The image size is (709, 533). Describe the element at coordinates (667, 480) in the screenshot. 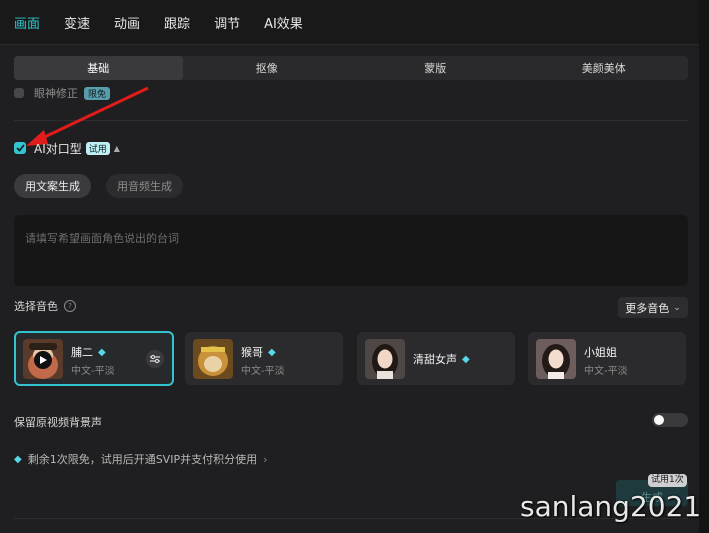

I see `trial-count-badge: 试用1次` at that location.